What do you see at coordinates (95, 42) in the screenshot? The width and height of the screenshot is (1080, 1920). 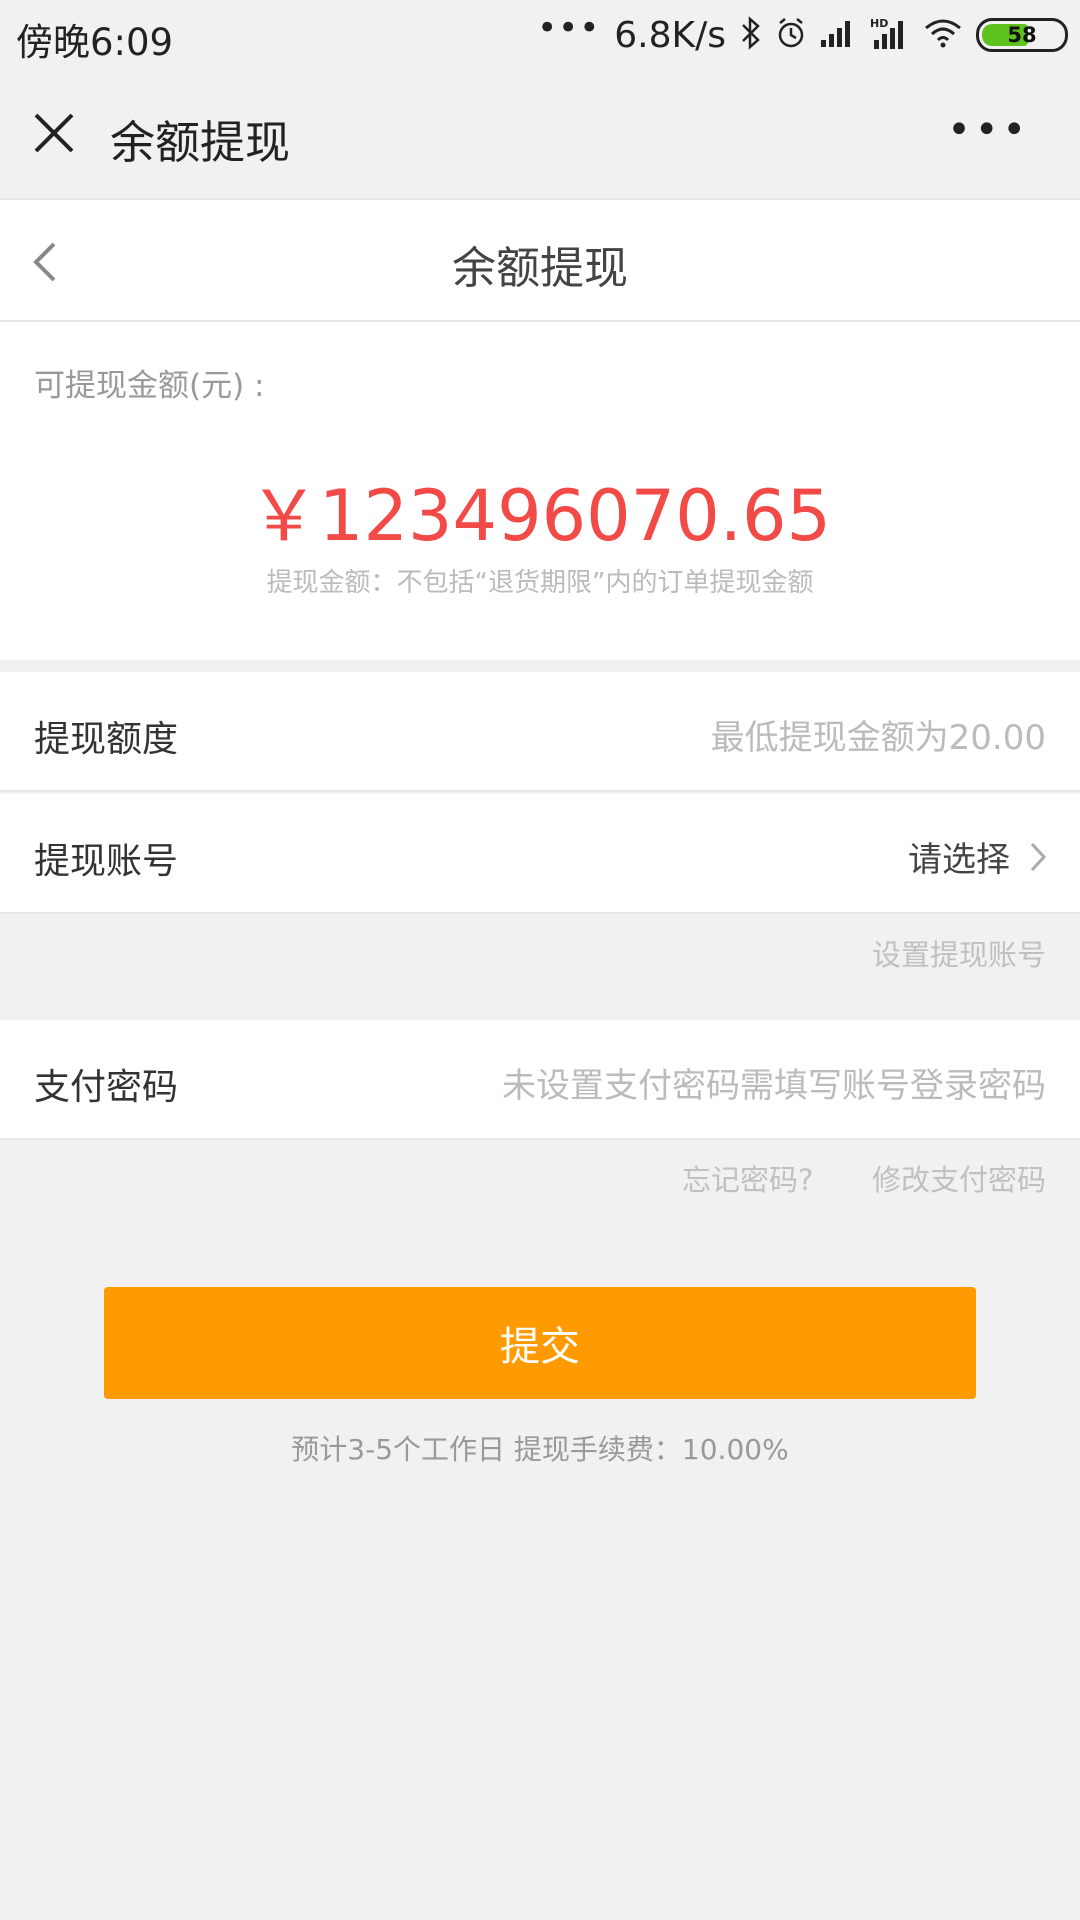 I see `status-time: 傍晚6:09` at bounding box center [95, 42].